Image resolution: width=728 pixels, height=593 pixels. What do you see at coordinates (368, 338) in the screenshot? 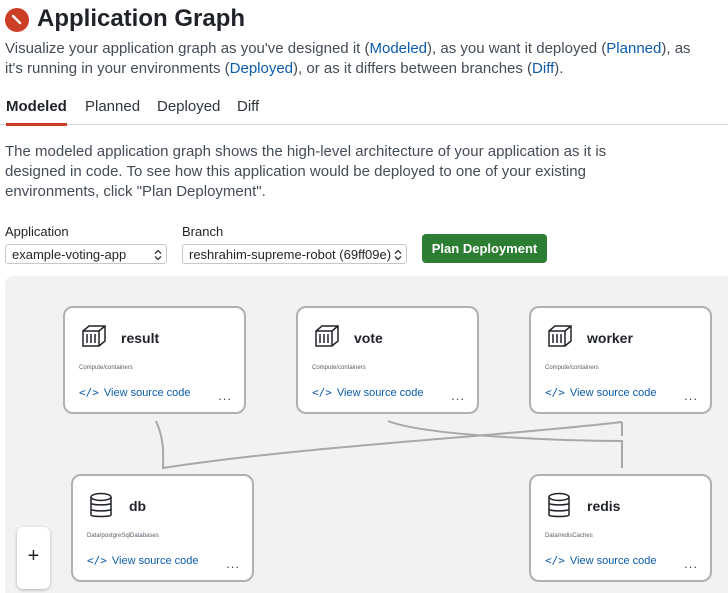
I see `node-name: vote` at bounding box center [368, 338].